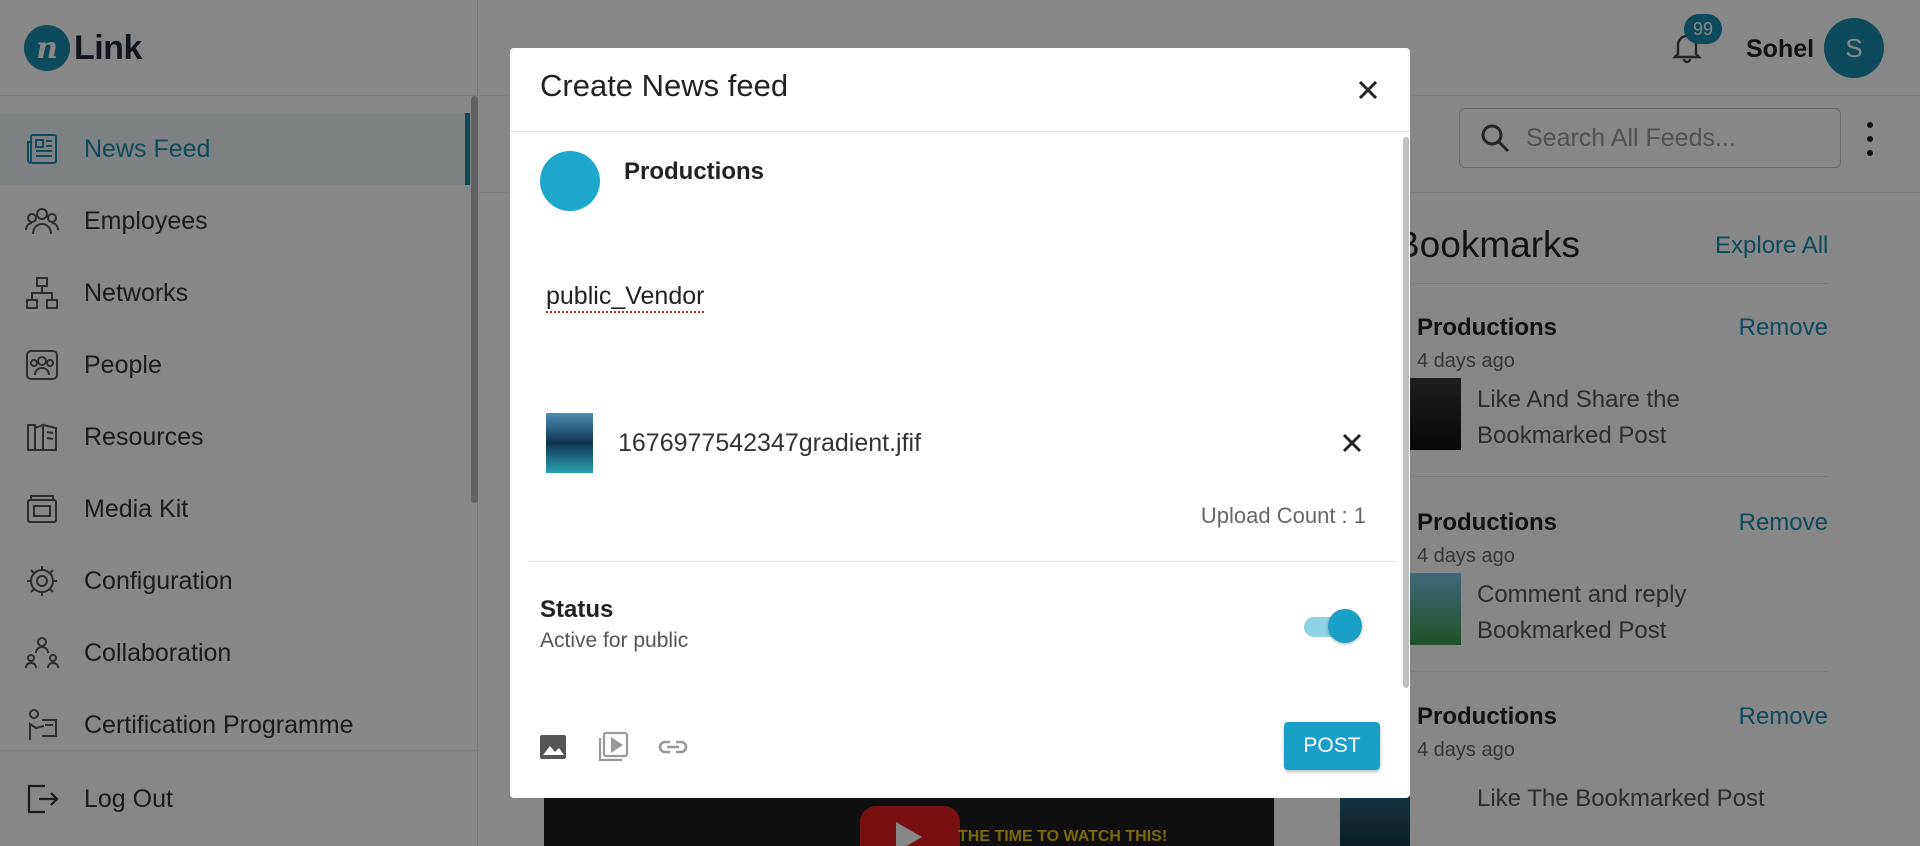  I want to click on toggle-knob, so click(1345, 626).